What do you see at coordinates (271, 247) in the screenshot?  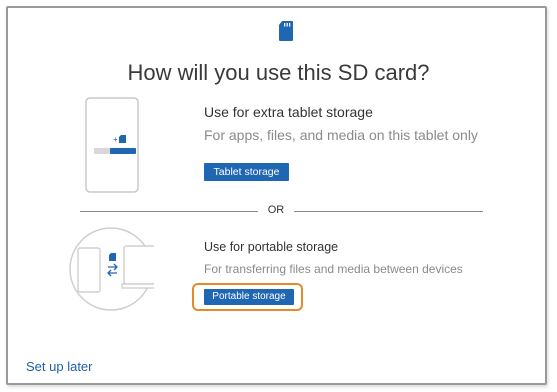 I see `option-portable-storage-heading: Use for portable storage` at bounding box center [271, 247].